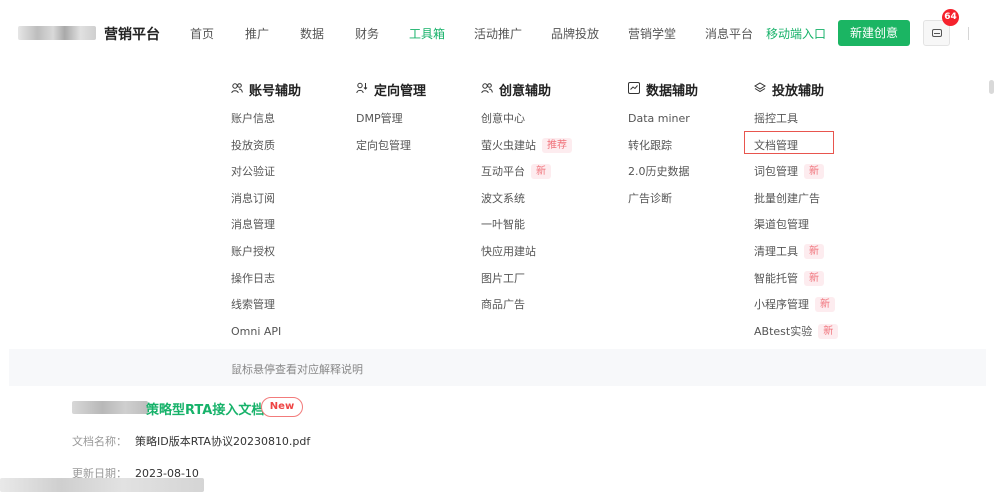 The width and height of the screenshot is (999, 498). I want to click on menu-item-leads: 线索管理, so click(266, 308).